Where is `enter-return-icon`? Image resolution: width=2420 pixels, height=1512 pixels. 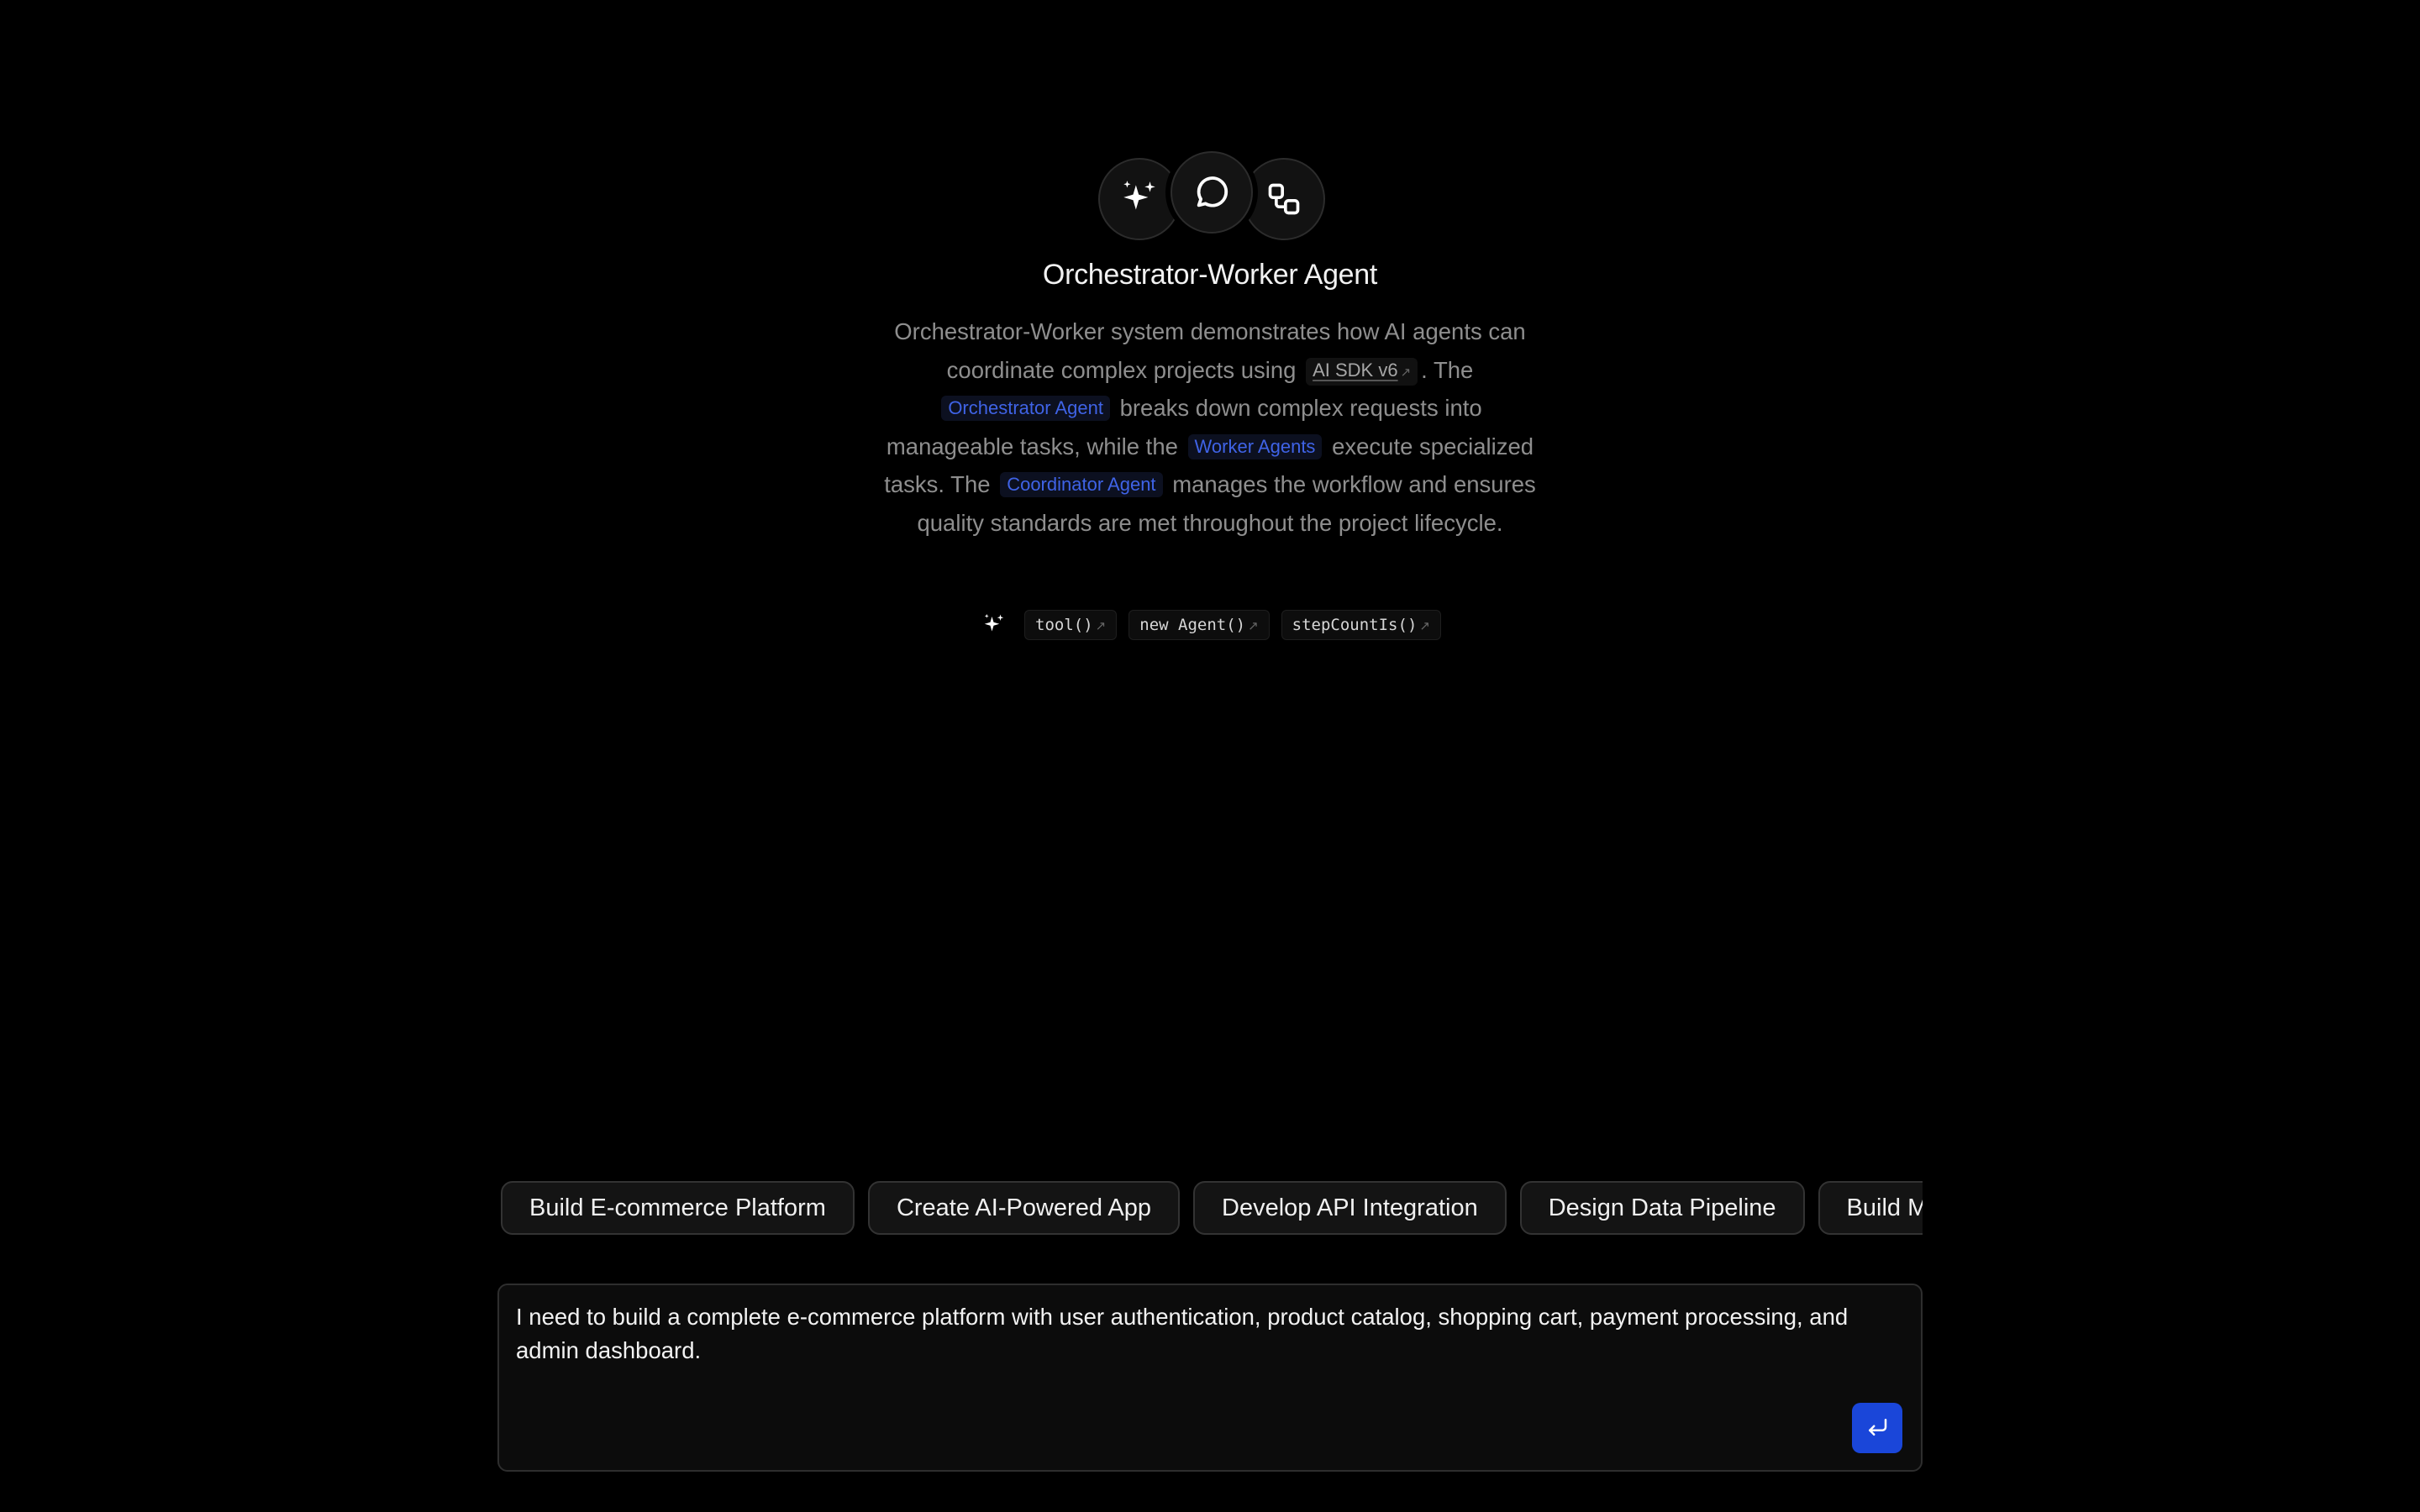
enter-return-icon is located at coordinates (1877, 1428).